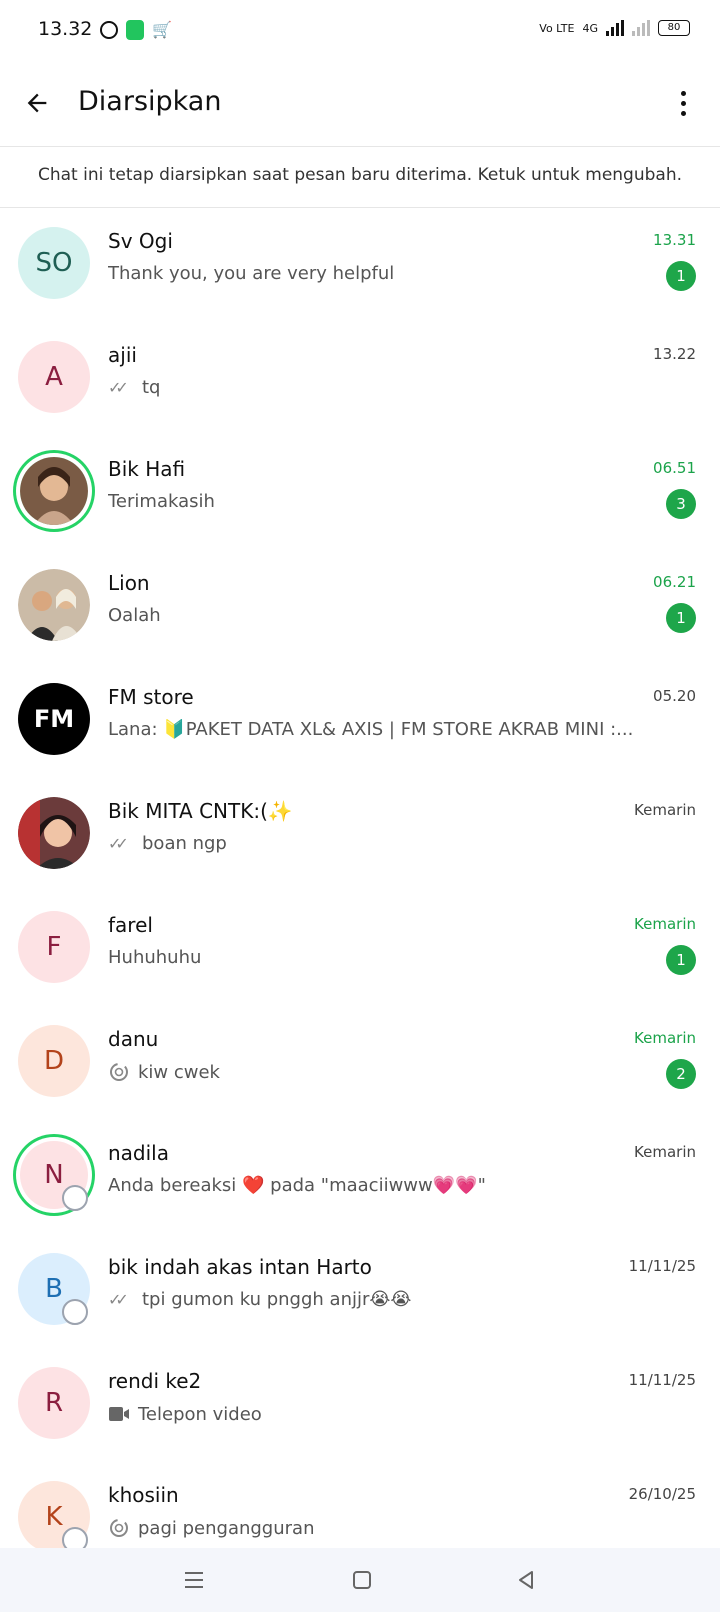 Image resolution: width=720 pixels, height=1612 pixels. Describe the element at coordinates (674, 28) in the screenshot. I see `battery-icon: 80` at that location.